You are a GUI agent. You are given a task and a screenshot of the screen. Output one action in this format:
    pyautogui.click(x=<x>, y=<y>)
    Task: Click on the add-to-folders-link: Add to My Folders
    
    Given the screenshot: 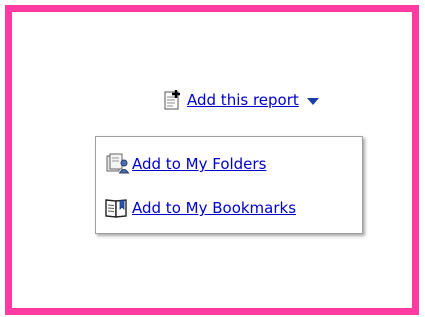 What is the action you would take?
    pyautogui.click(x=199, y=164)
    